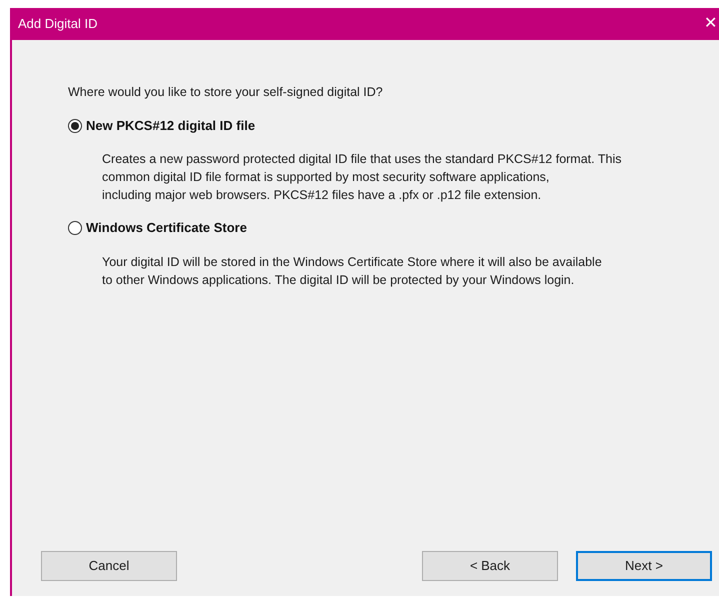 This screenshot has height=599, width=719. I want to click on option-description: Your digital ID will be stored in the Windows Certificate Store where it will also be available to other Windows applications. The digital ID will be protected by your Windows login., so click(352, 271).